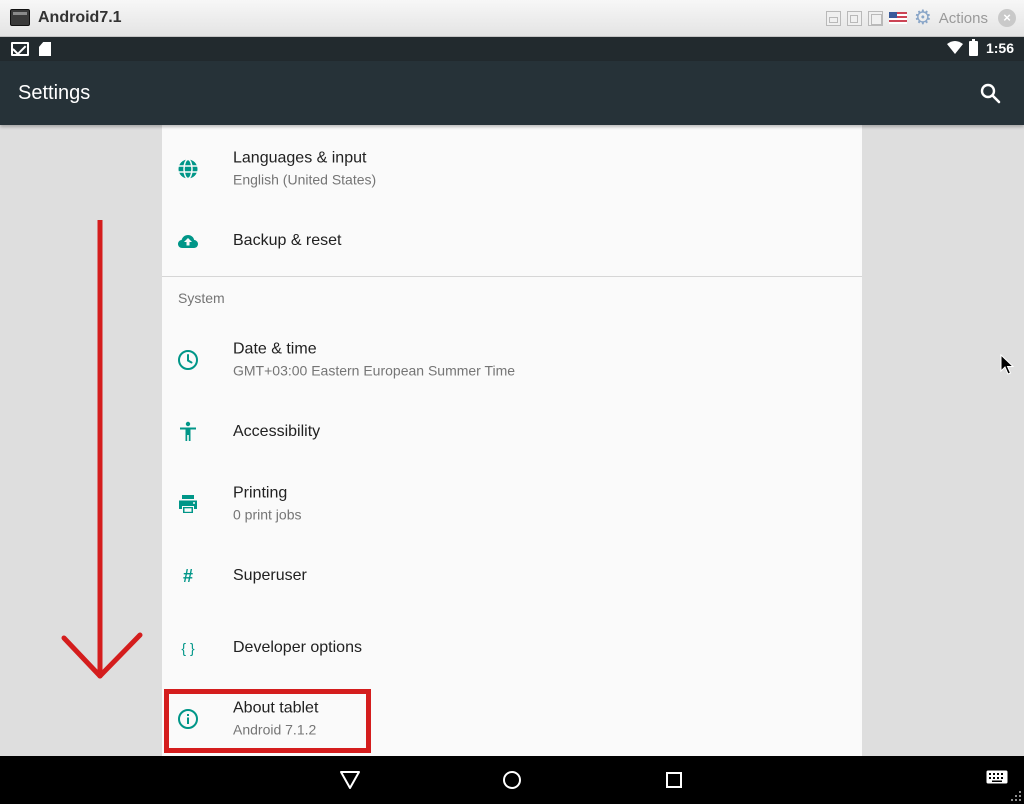 The width and height of the screenshot is (1024, 804). Describe the element at coordinates (512, 93) in the screenshot. I see `app-bar: Settings` at that location.